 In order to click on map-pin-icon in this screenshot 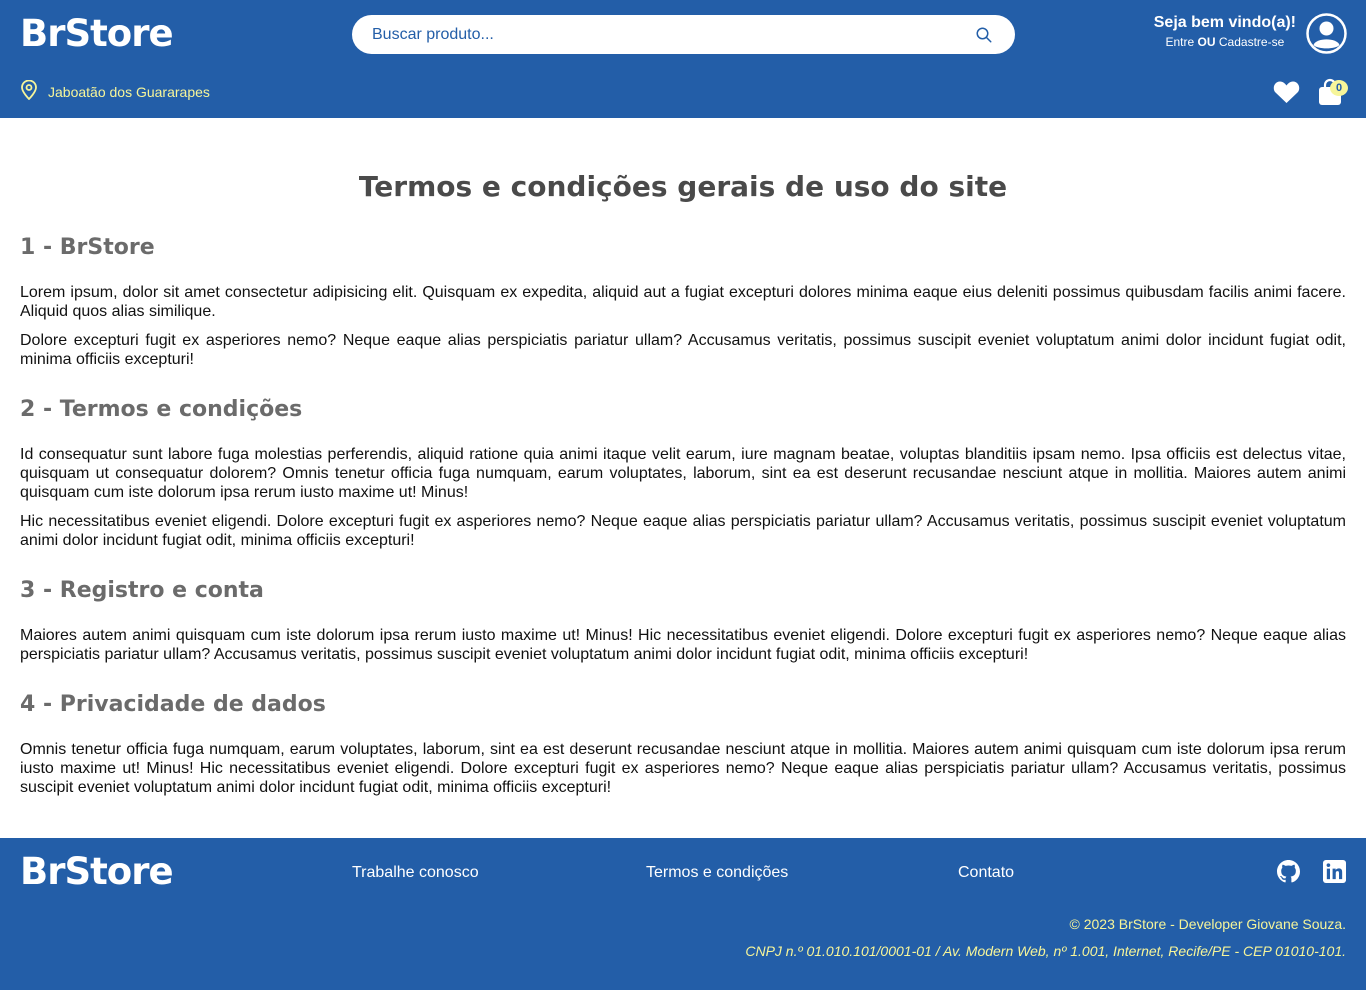, I will do `click(29, 91)`.